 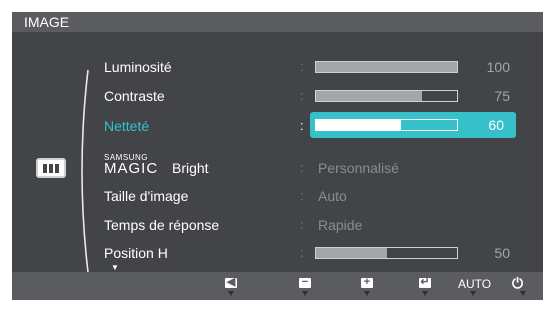 I want to click on nettete-value: 60, so click(x=496, y=125).